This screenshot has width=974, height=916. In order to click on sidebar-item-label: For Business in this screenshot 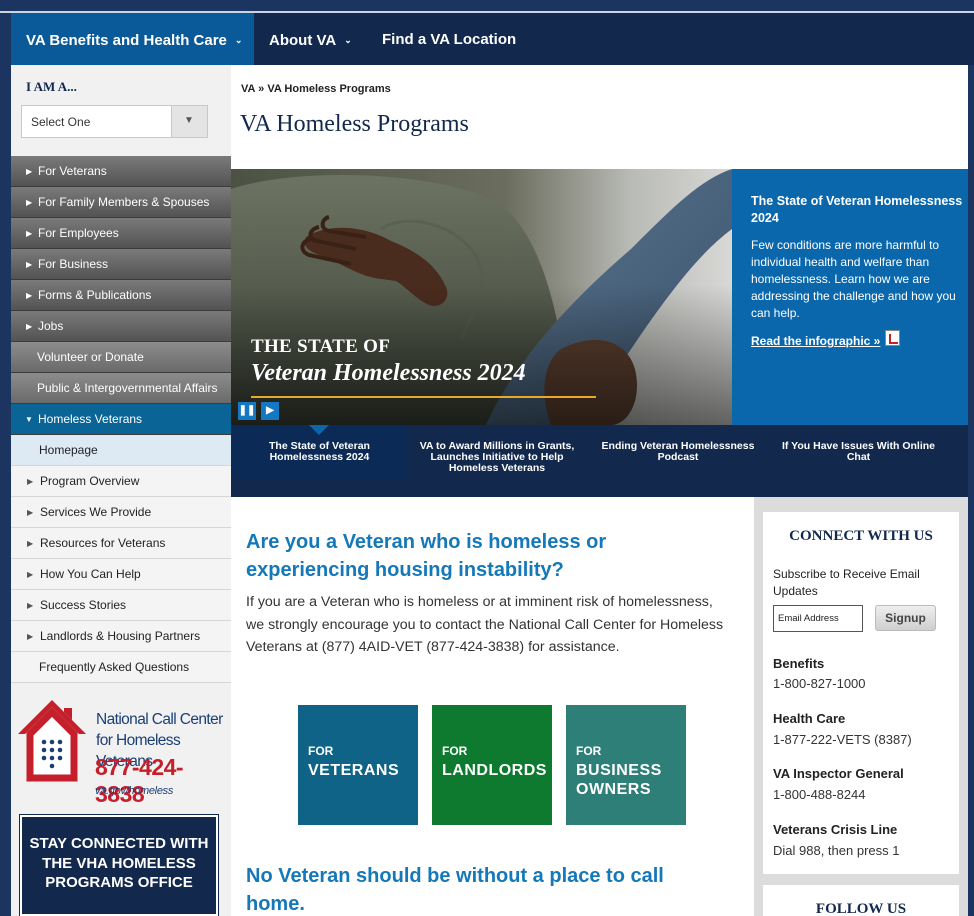, I will do `click(73, 264)`.